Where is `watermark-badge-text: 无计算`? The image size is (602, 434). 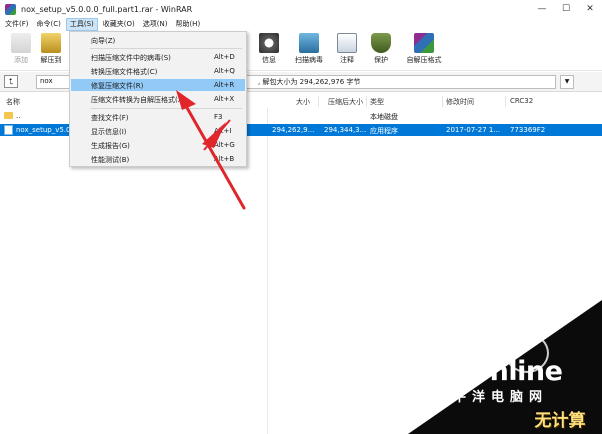
watermark-badge-text: 无计算 is located at coordinates (560, 420).